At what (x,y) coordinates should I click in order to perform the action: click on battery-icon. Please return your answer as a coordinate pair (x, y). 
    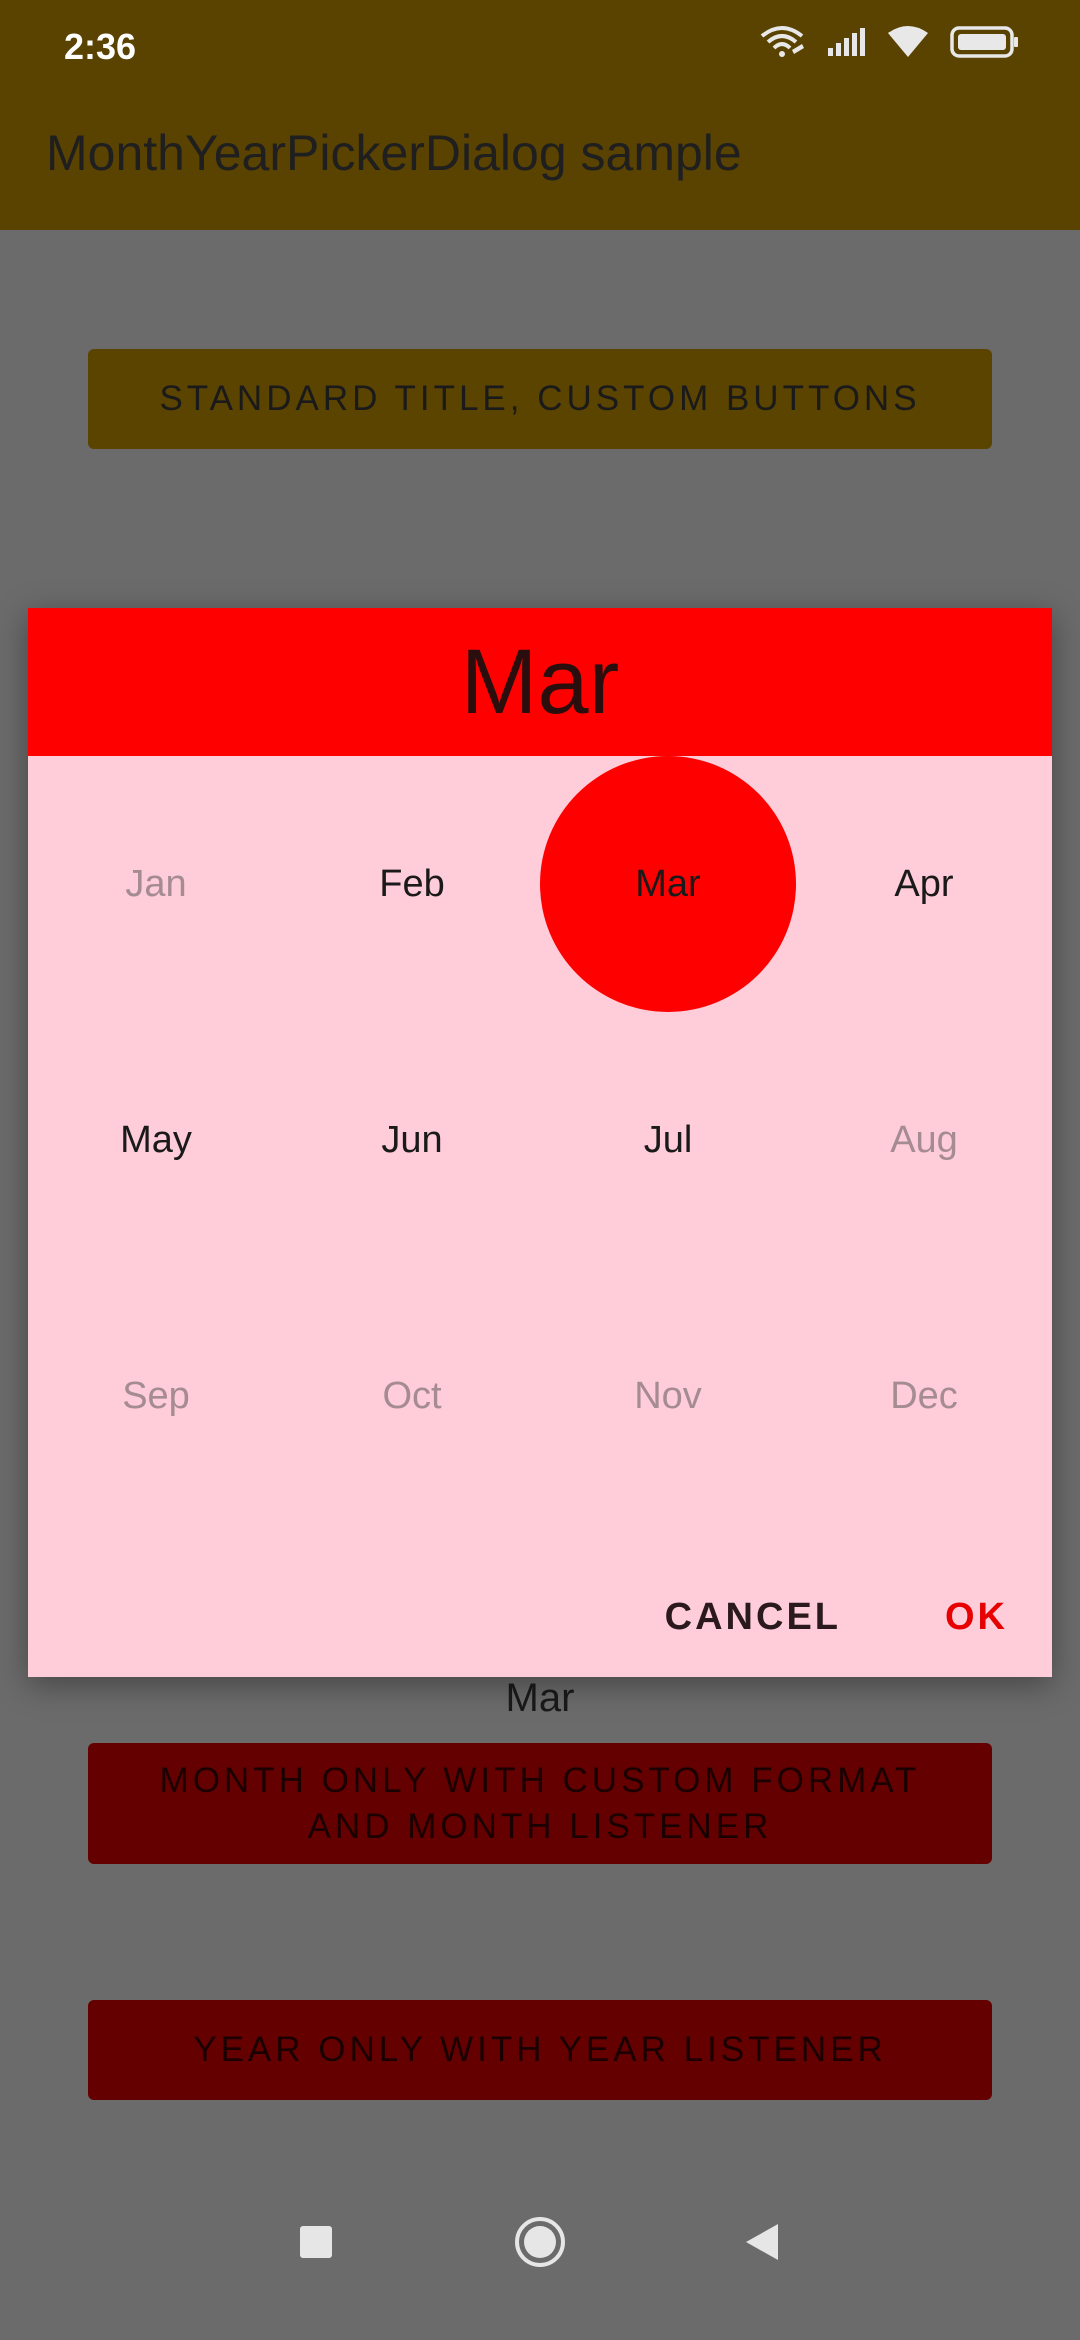
    Looking at the image, I should click on (985, 44).